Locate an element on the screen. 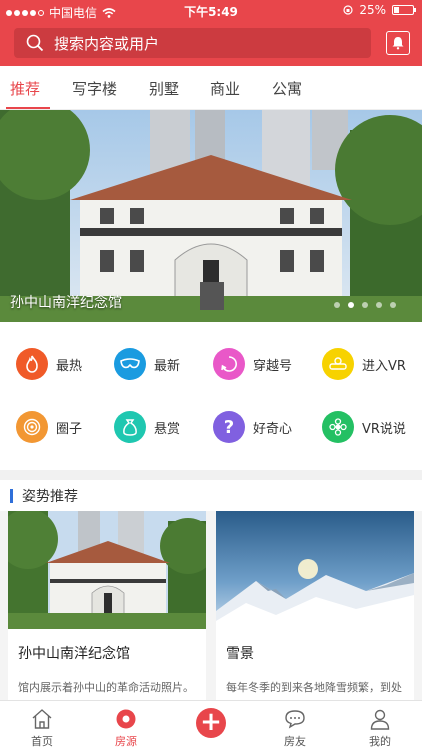  nav-friends: 房友 is located at coordinates (295, 725).